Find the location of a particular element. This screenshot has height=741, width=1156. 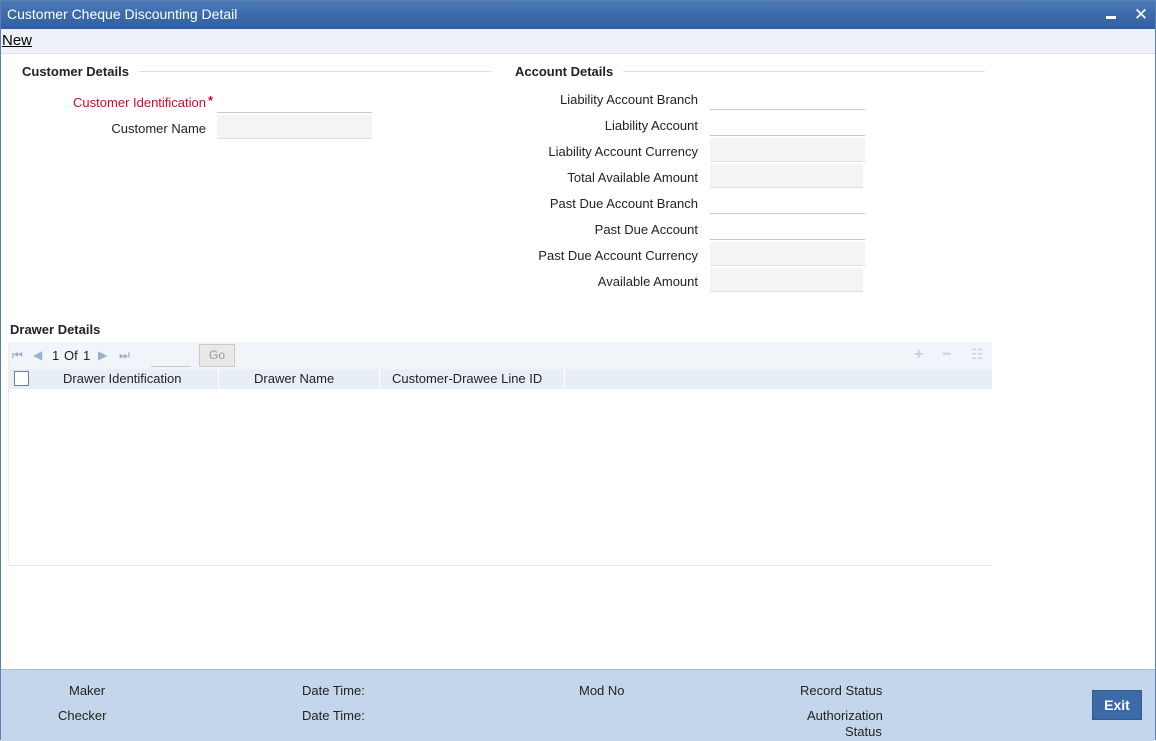

authorization-status-label: Status is located at coordinates (863, 731).